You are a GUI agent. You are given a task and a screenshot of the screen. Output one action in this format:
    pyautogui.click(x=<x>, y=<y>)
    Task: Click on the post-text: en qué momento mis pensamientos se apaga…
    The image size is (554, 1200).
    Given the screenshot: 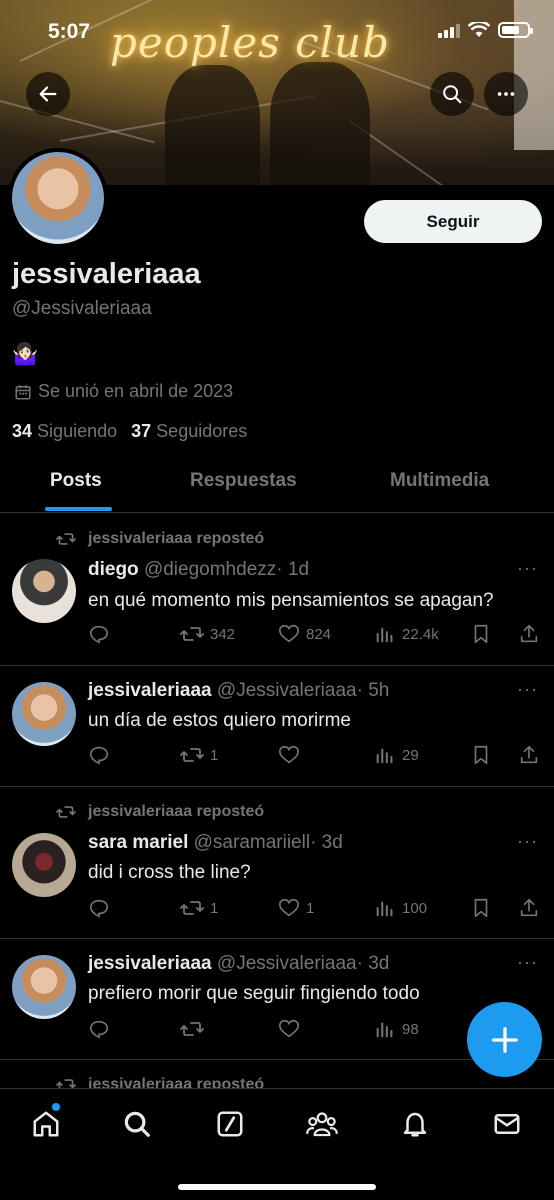 What is the action you would take?
    pyautogui.click(x=291, y=600)
    